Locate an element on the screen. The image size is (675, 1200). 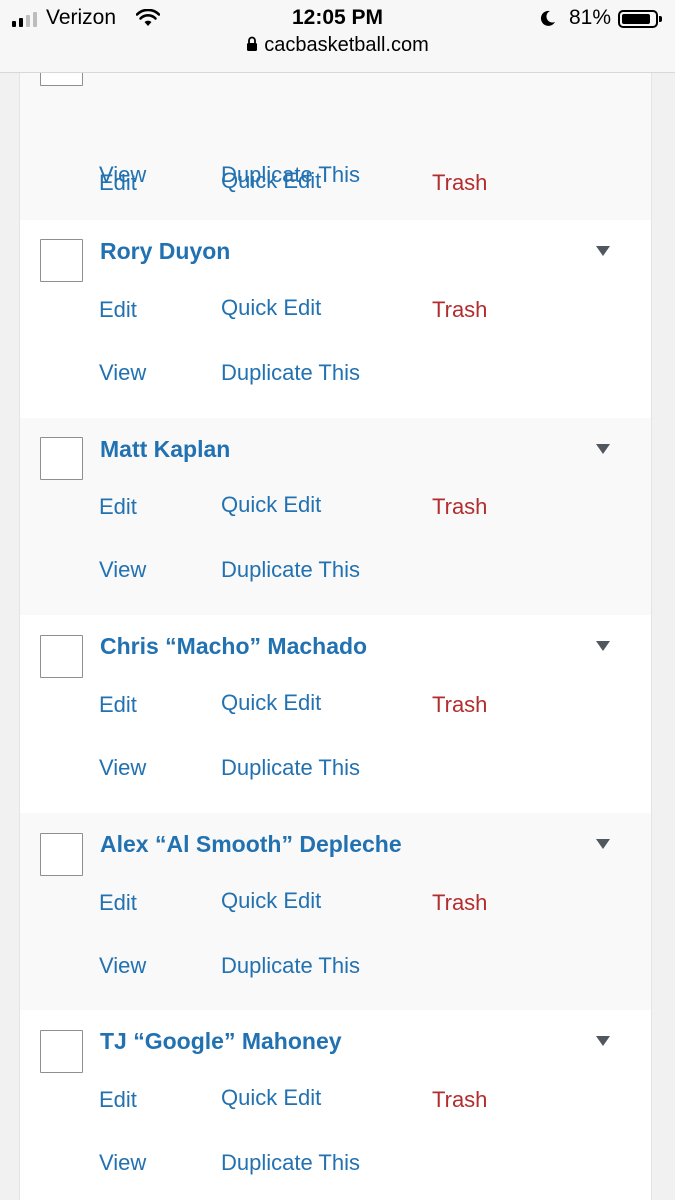
status-bar: Verizon 12:05 PM 81% cacbasketball.com is located at coordinates (337, 36).